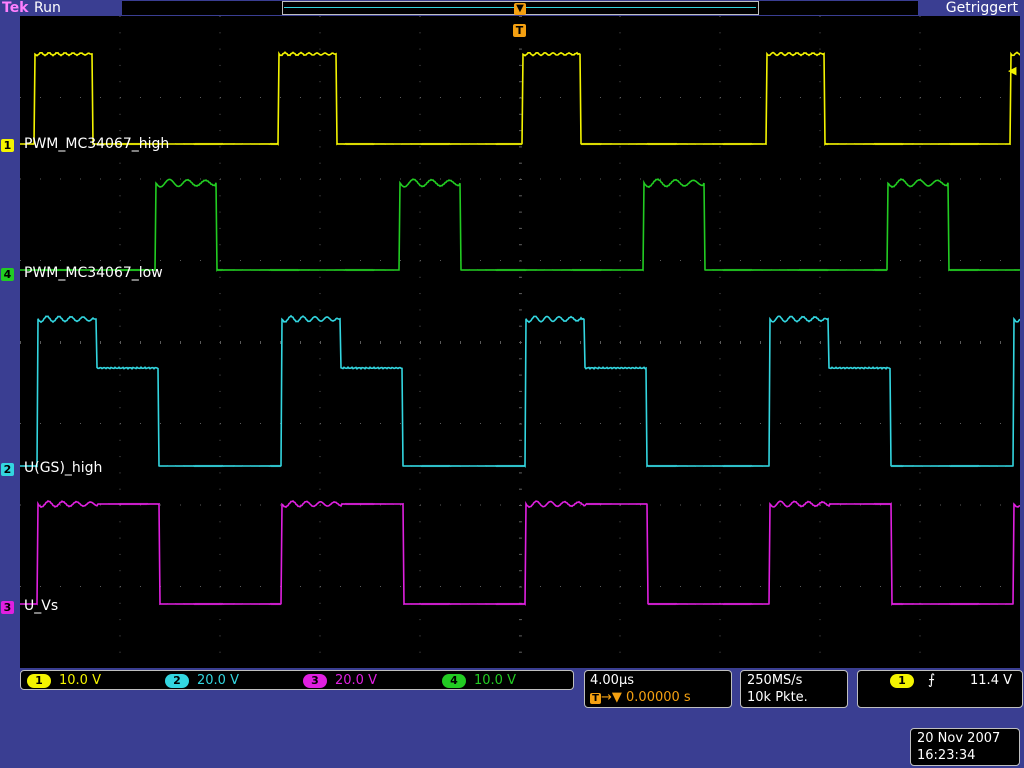 Image resolution: width=1024 pixels, height=768 pixels. I want to click on record-length: 10k Pkte., so click(777, 697).